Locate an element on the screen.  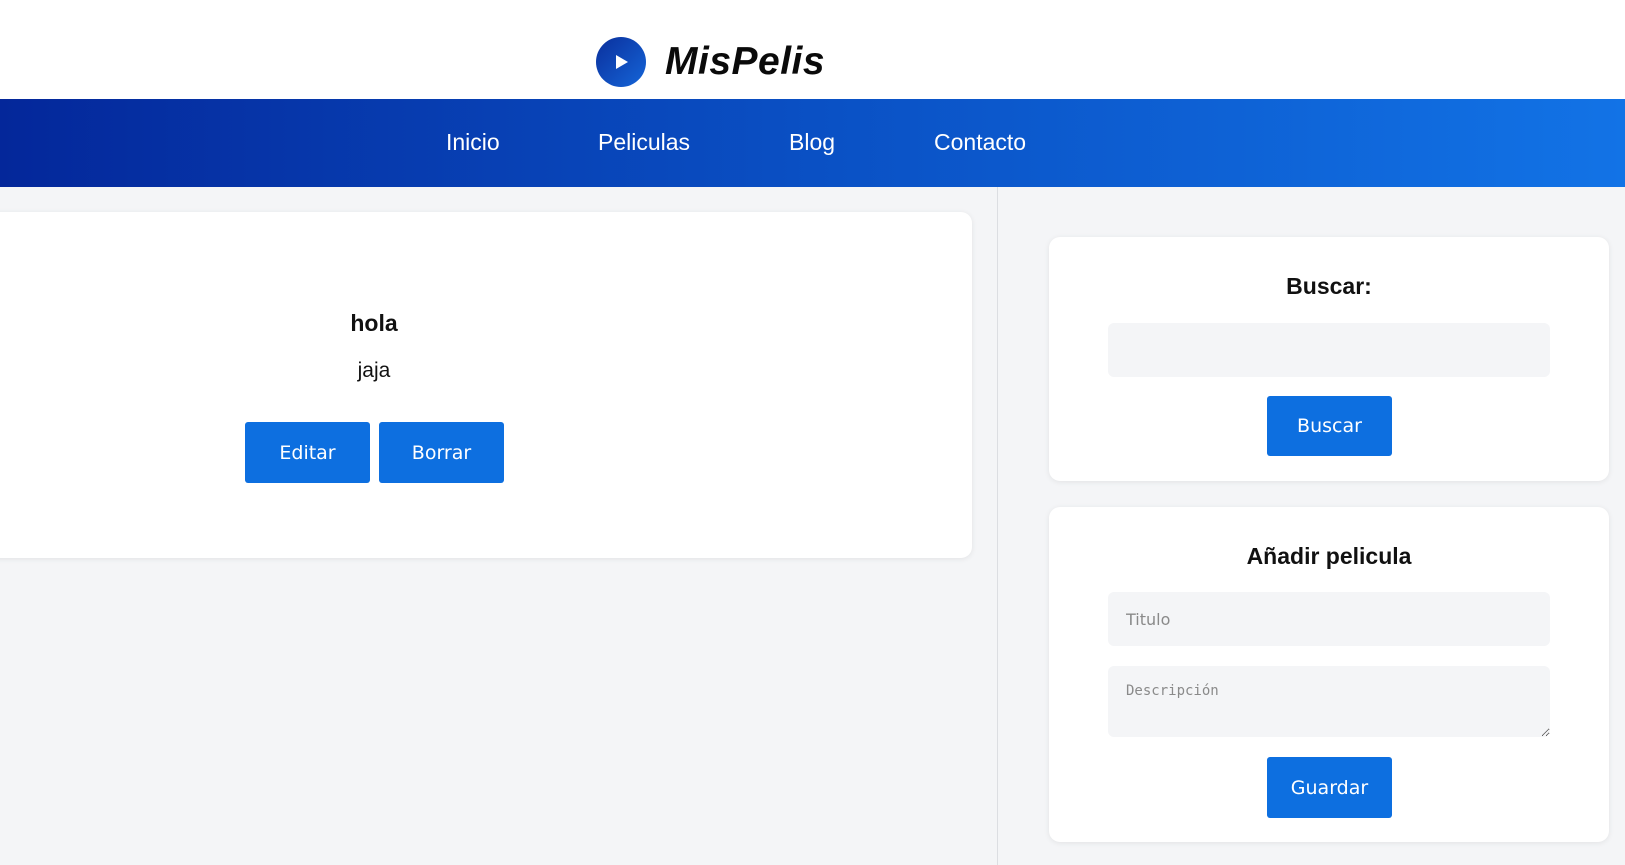
search-button: Buscar is located at coordinates (1329, 426).